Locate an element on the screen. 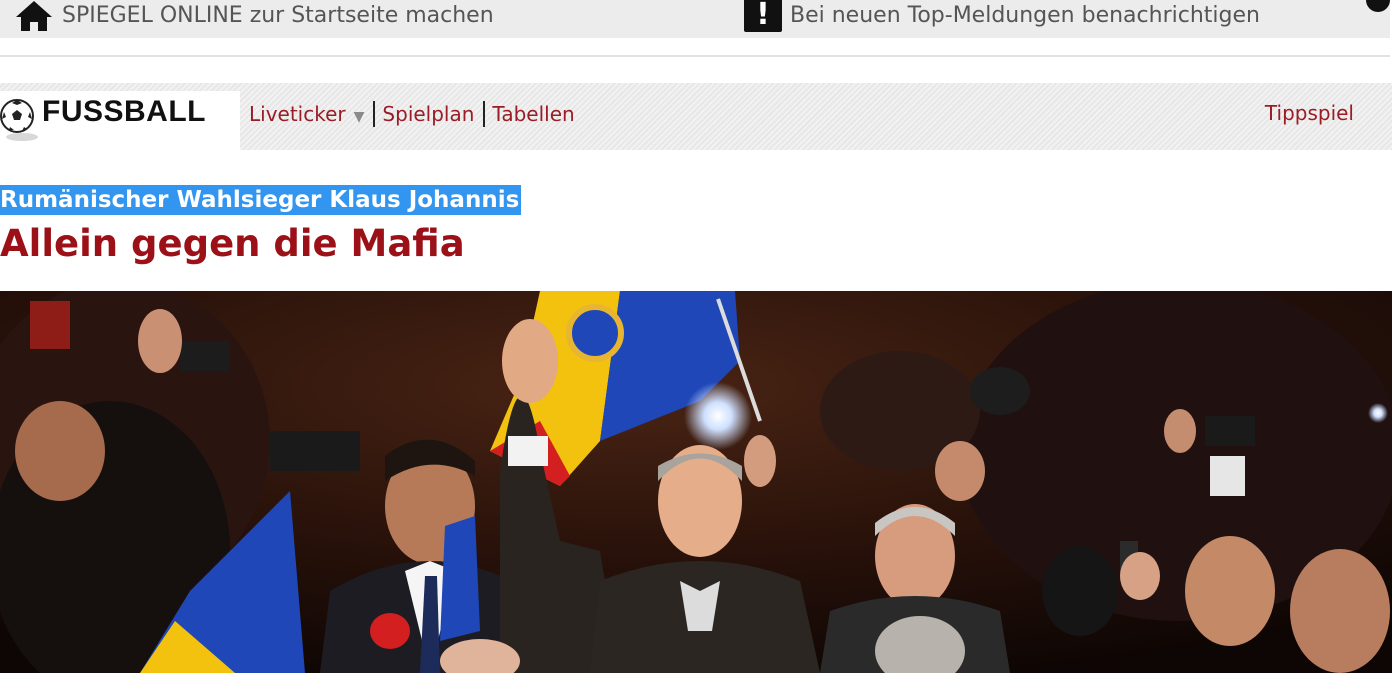 This screenshot has width=1400, height=673. fussball-brand: FUSSBALL is located at coordinates (120, 120).